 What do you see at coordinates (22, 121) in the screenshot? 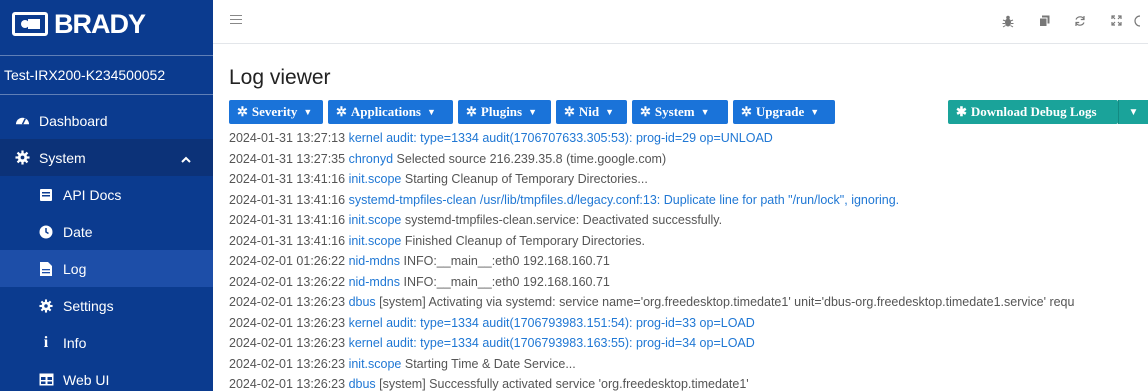
I see `dashboard-icon` at bounding box center [22, 121].